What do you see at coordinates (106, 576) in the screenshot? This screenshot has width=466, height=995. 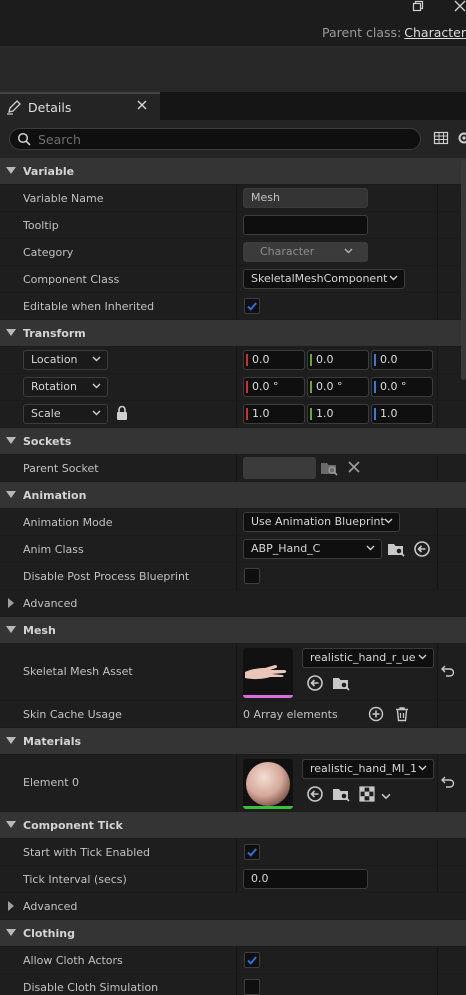 I see `disable-pp-label: Disable Post Process Blueprint` at bounding box center [106, 576].